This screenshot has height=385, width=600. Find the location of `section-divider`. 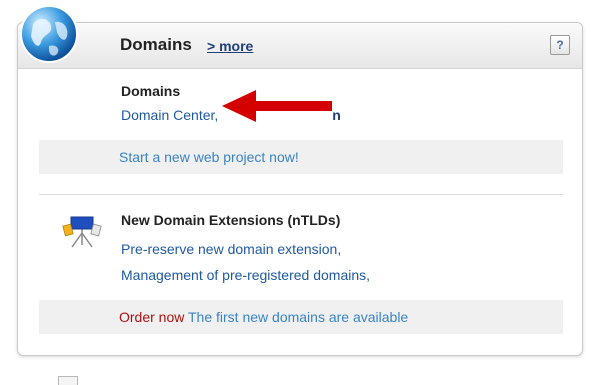

section-divider is located at coordinates (301, 194).